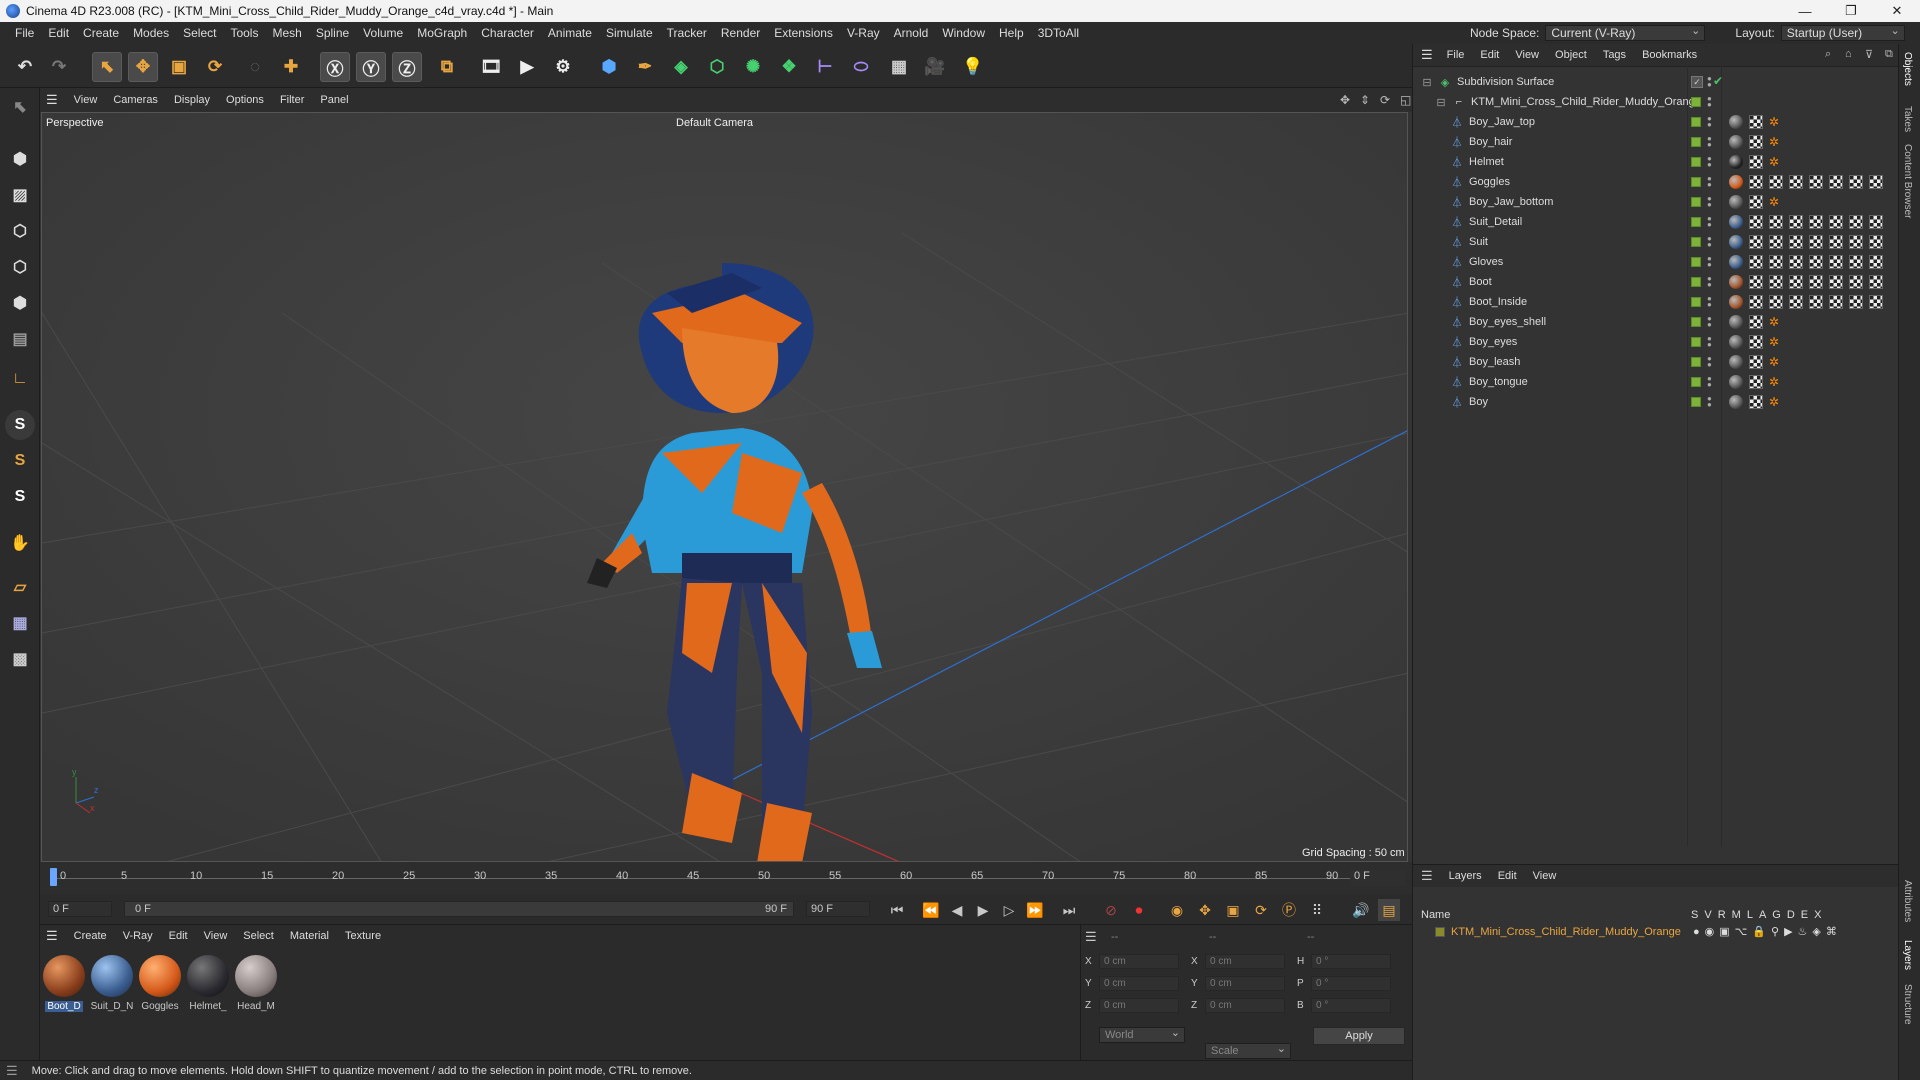 This screenshot has height=1080, width=1920. What do you see at coordinates (24, 33) in the screenshot?
I see `menu-file: File` at bounding box center [24, 33].